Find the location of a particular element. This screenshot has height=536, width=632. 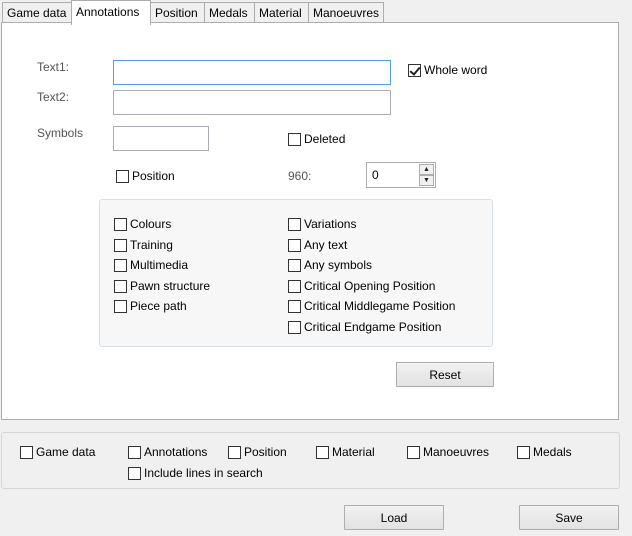

any-symbols-checkbox is located at coordinates (294, 265).